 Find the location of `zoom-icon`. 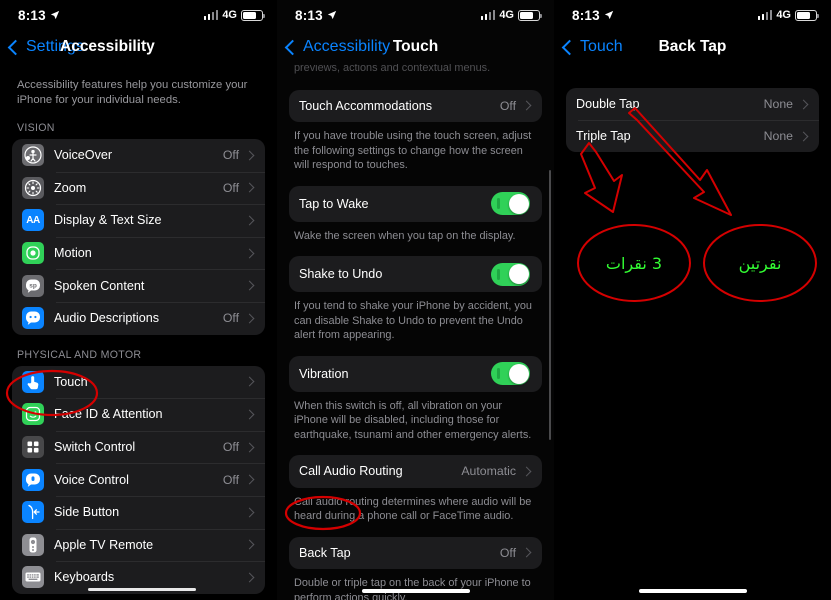

zoom-icon is located at coordinates (33, 187).